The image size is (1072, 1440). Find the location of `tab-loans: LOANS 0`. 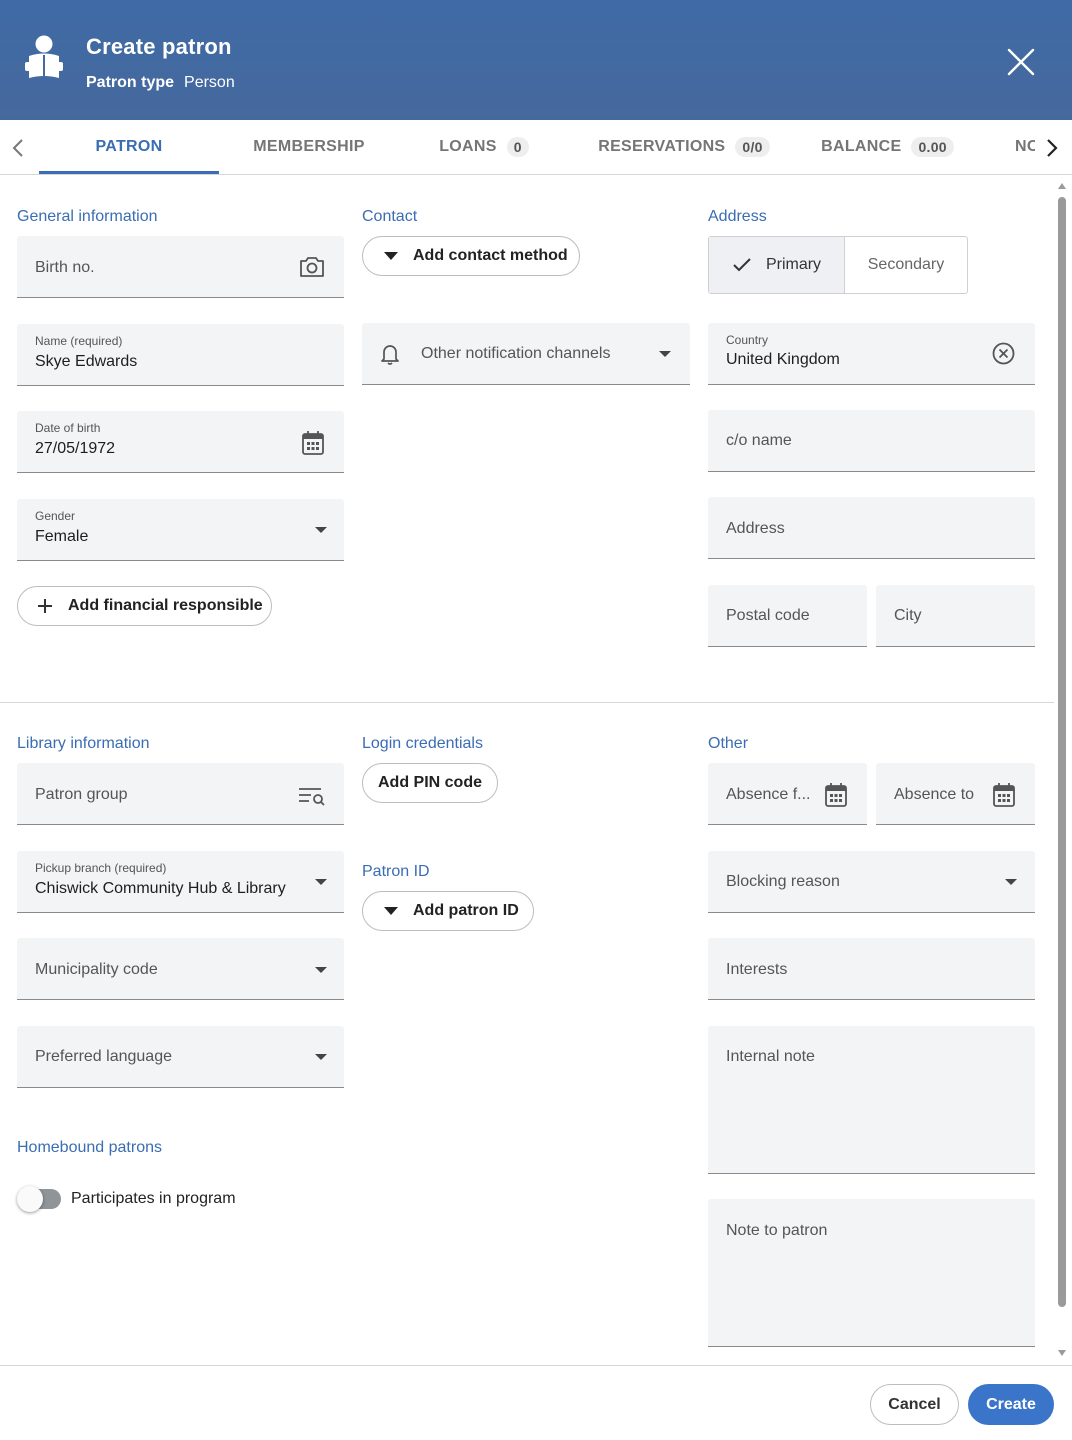

tab-loans: LOANS 0 is located at coordinates (484, 147).